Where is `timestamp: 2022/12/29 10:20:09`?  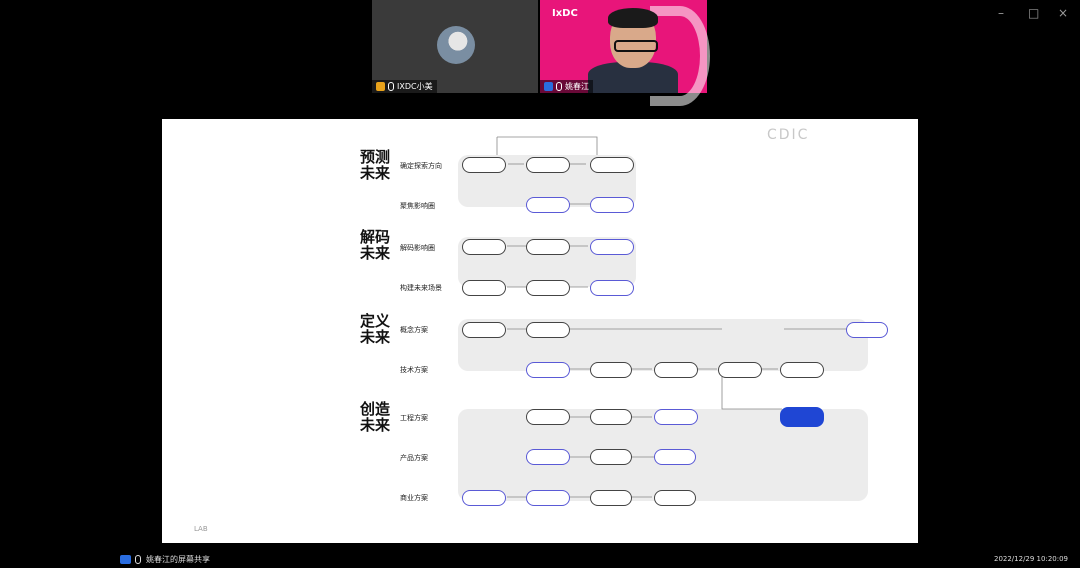
timestamp: 2022/12/29 10:20:09 is located at coordinates (1030, 559).